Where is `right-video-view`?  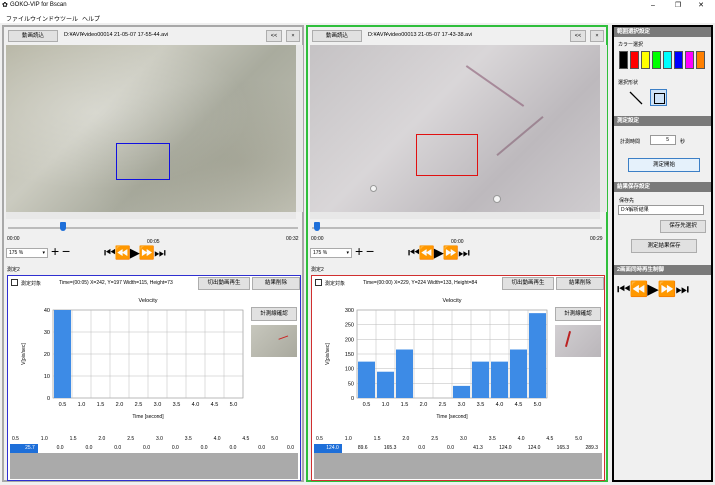
right-video-view is located at coordinates (455, 128).